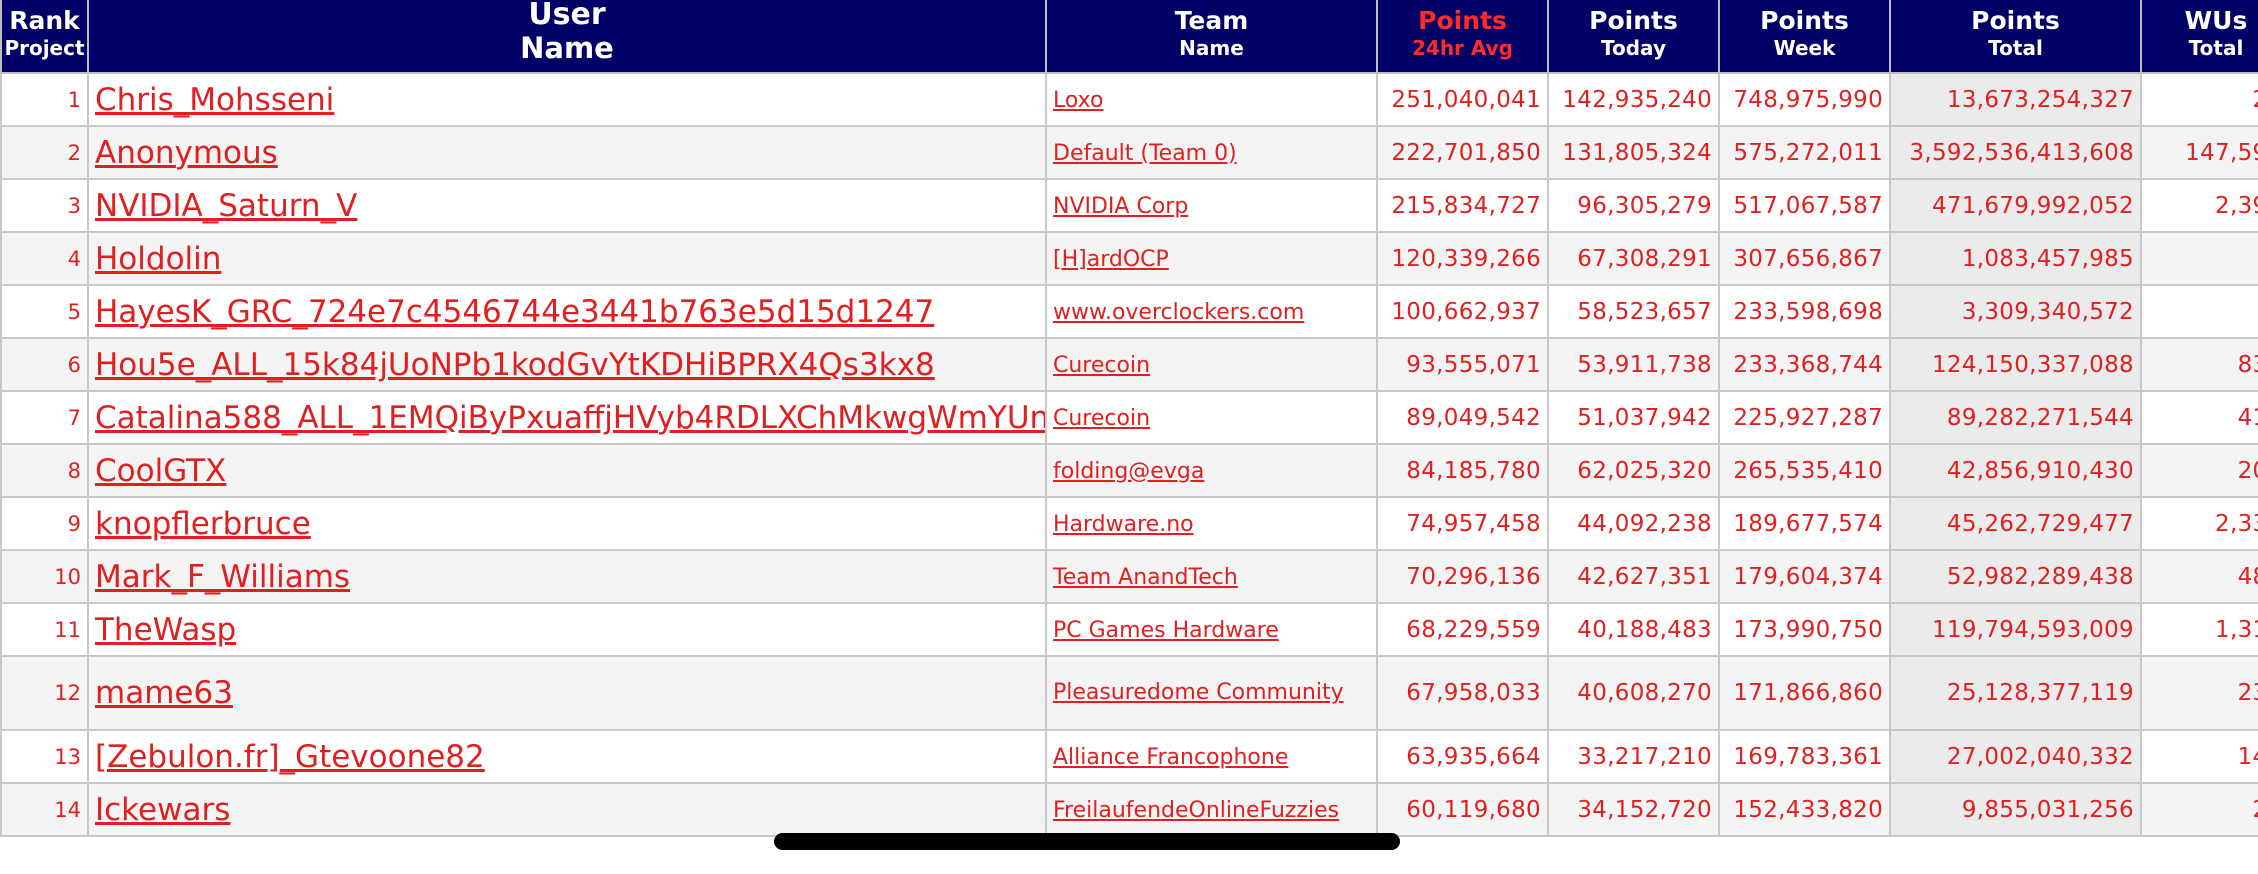 The image size is (2258, 874). I want to click on rank-cell: 8, so click(44, 470).